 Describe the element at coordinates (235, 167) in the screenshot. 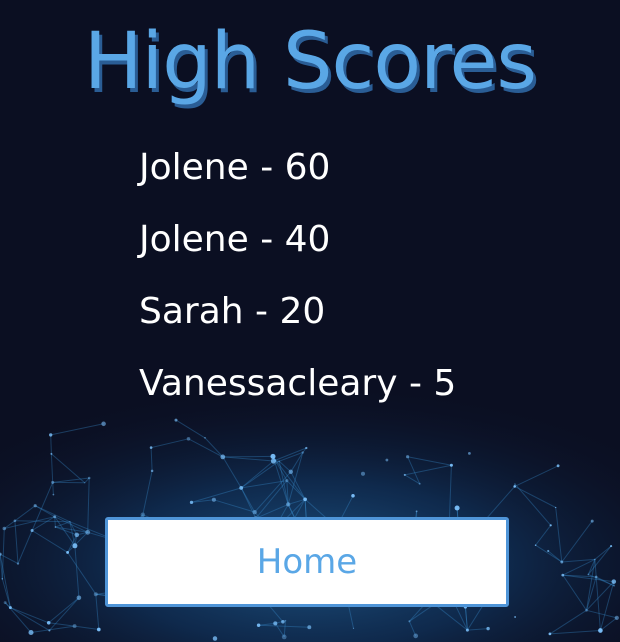

I see `score-entry: Jolene - 60` at that location.